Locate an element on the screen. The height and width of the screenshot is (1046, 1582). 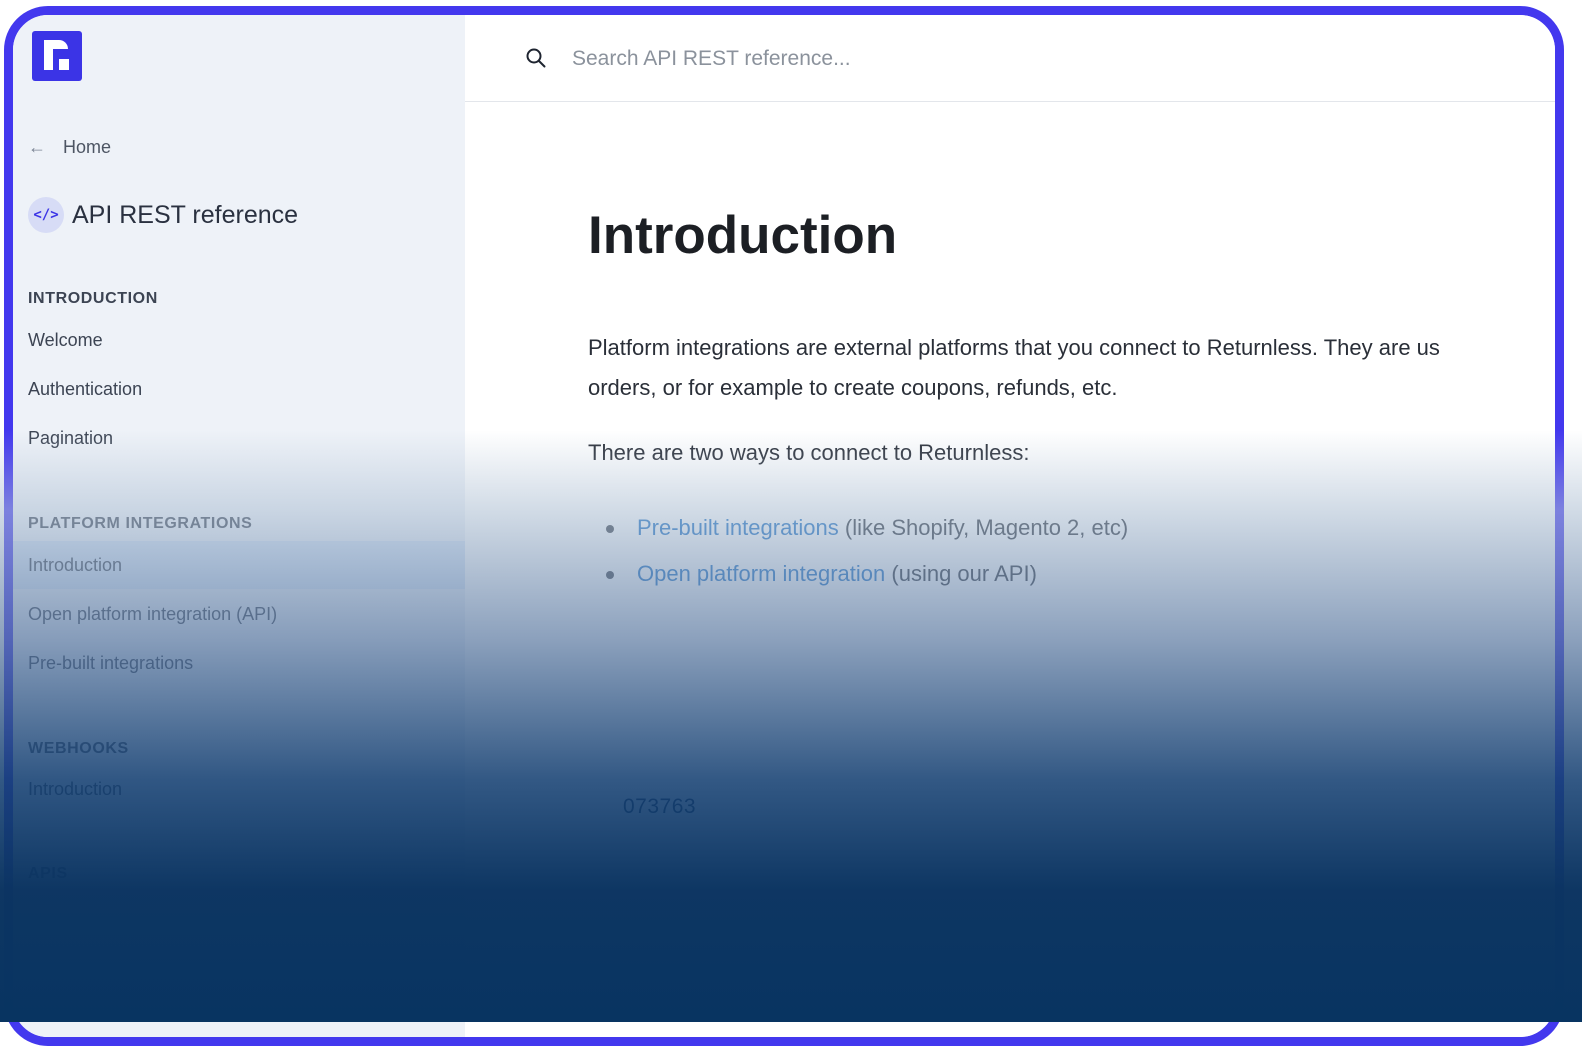
api-reference-label: API REST reference is located at coordinates (185, 214).